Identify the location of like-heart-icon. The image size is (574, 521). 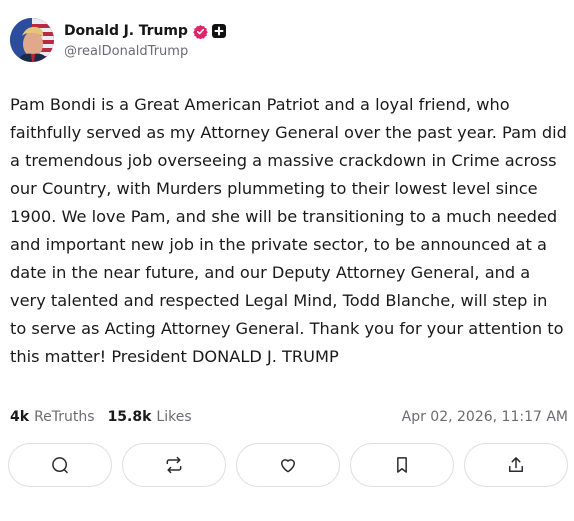
(288, 466).